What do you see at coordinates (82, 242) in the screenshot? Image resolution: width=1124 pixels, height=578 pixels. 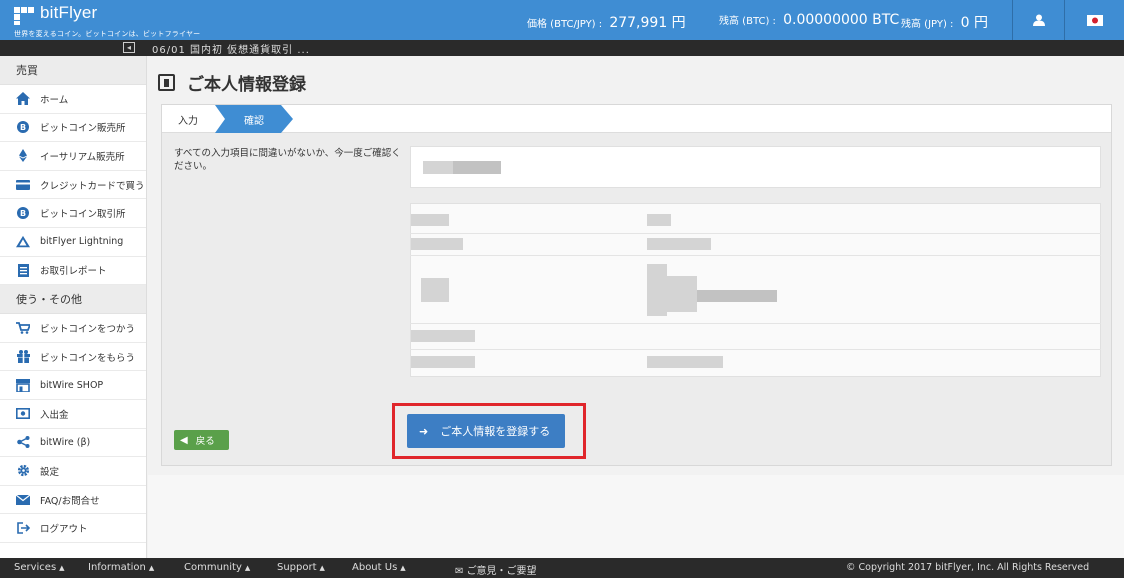 I see `sidebar-item-label: bitFlyer Lightning` at bounding box center [82, 242].